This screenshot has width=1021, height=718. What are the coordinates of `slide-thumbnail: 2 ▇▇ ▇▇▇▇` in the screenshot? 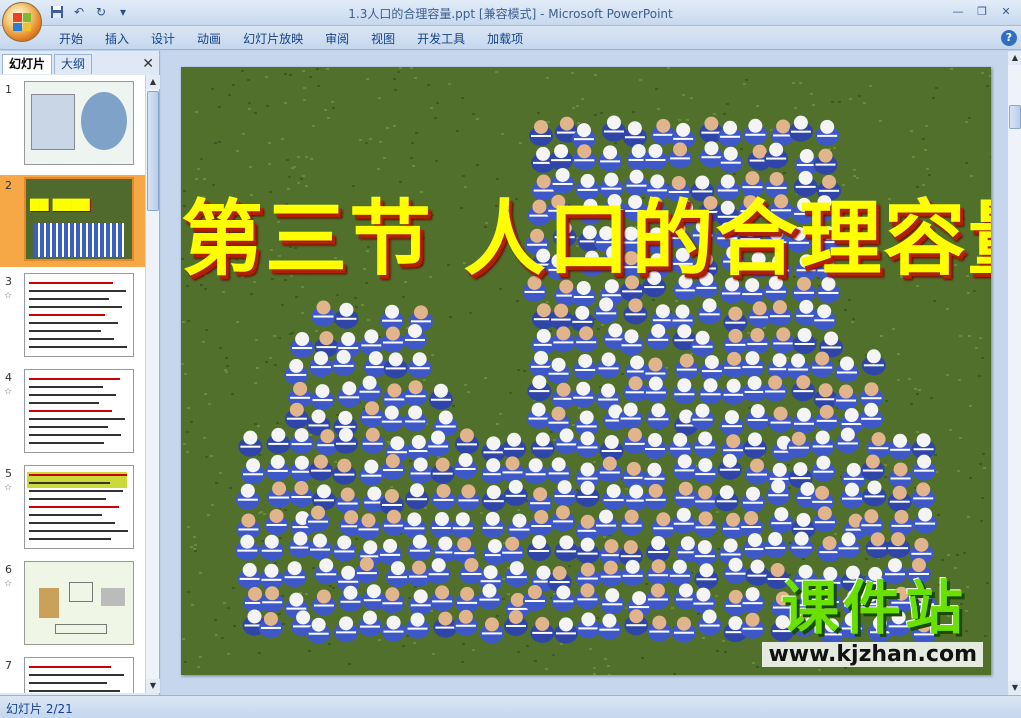 It's located at (73, 221).